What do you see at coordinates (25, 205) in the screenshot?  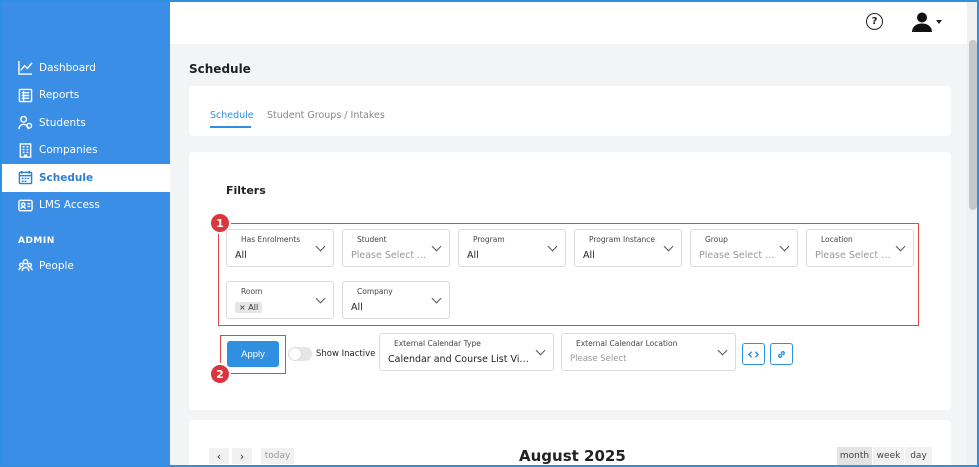 I see `id-card-icon` at bounding box center [25, 205].